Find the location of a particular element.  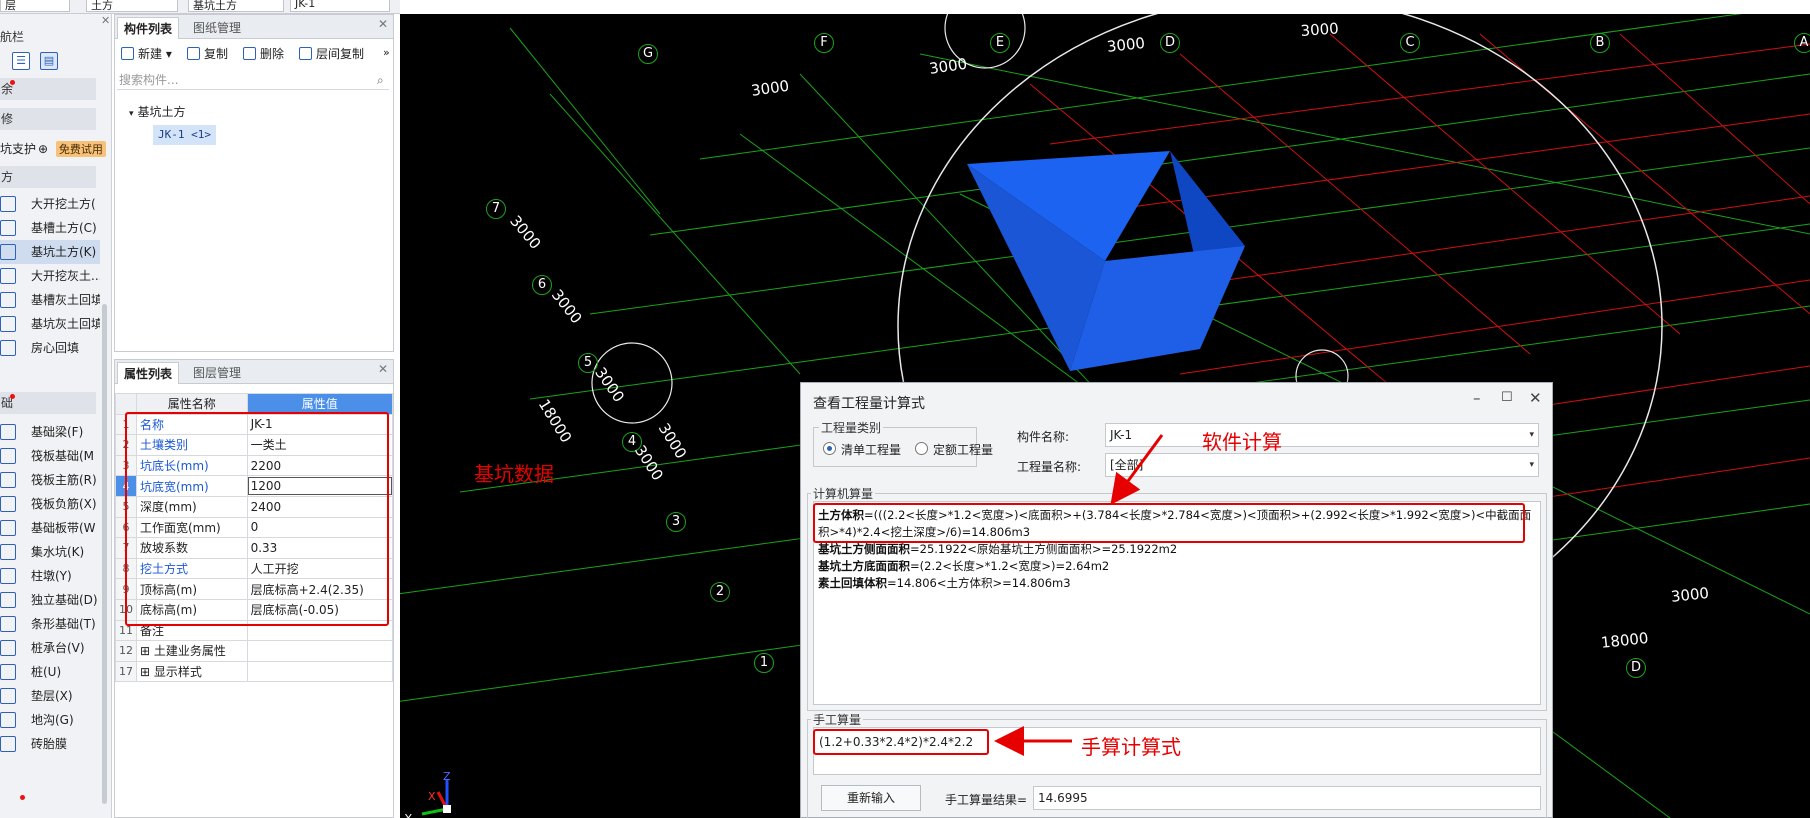

nav-item-20: 地沟(G) is located at coordinates (50, 720).